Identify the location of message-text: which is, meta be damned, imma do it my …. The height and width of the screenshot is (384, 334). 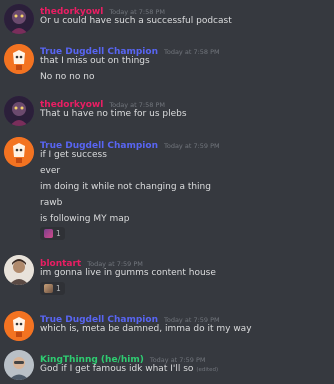
(146, 329).